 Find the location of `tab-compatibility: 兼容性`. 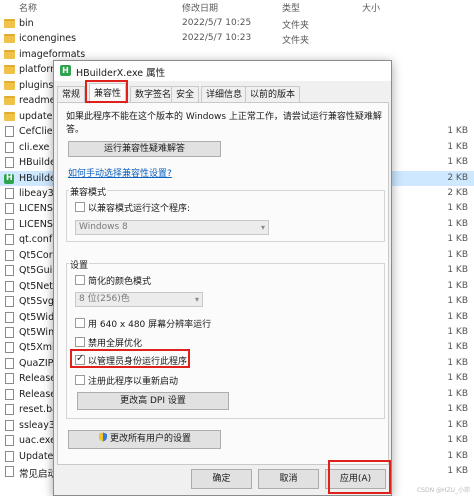

tab-compatibility: 兼容性 is located at coordinates (108, 93).